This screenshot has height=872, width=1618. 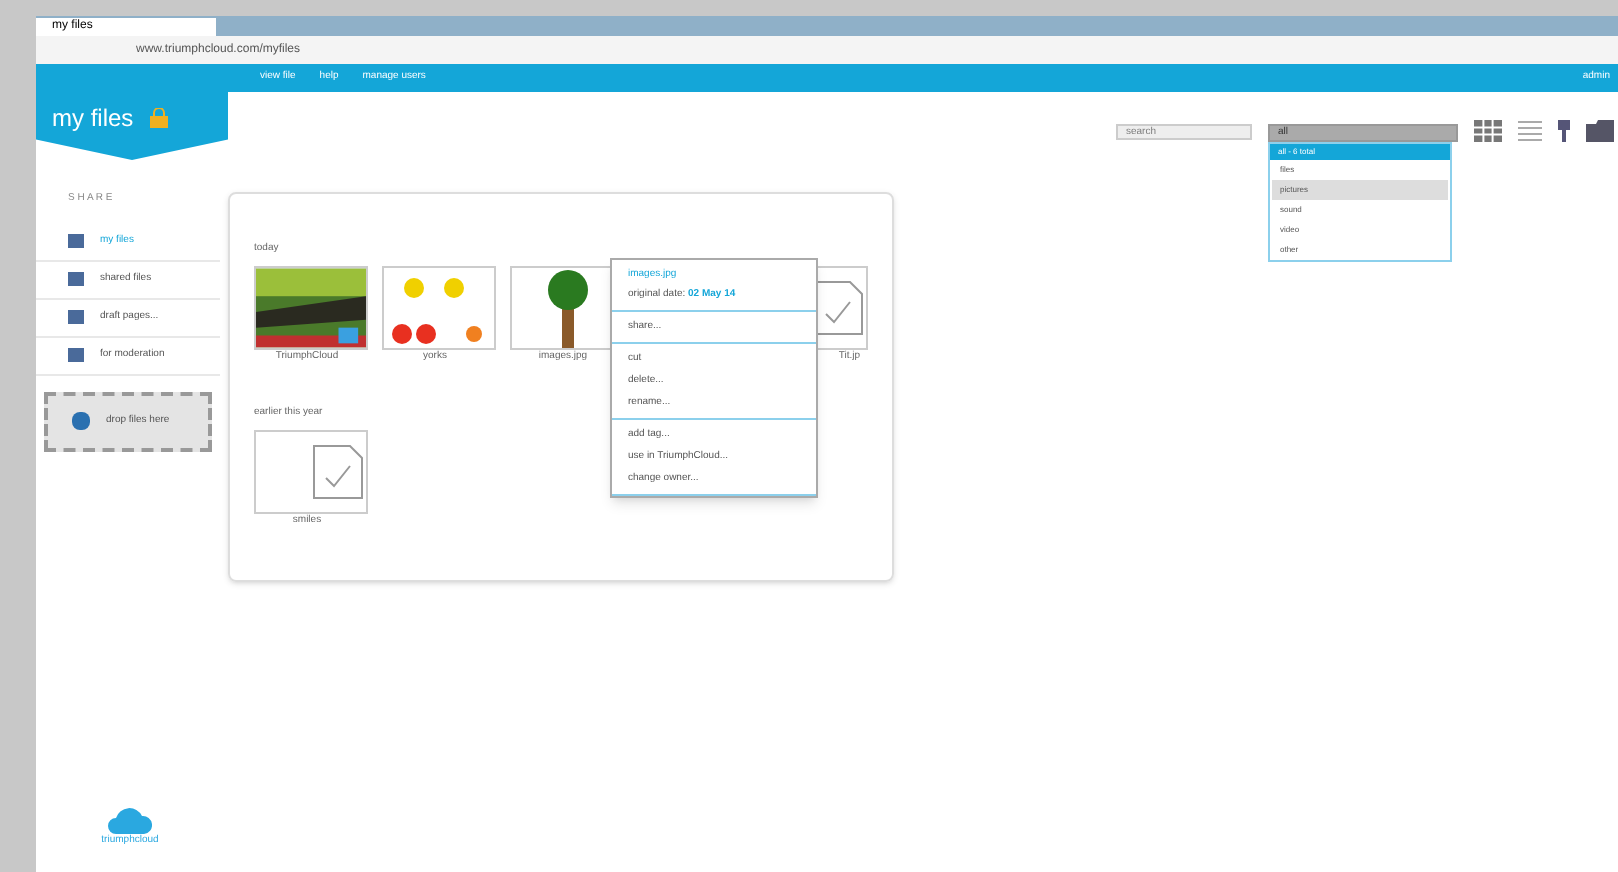 I want to click on pin-icon, so click(x=1564, y=131).